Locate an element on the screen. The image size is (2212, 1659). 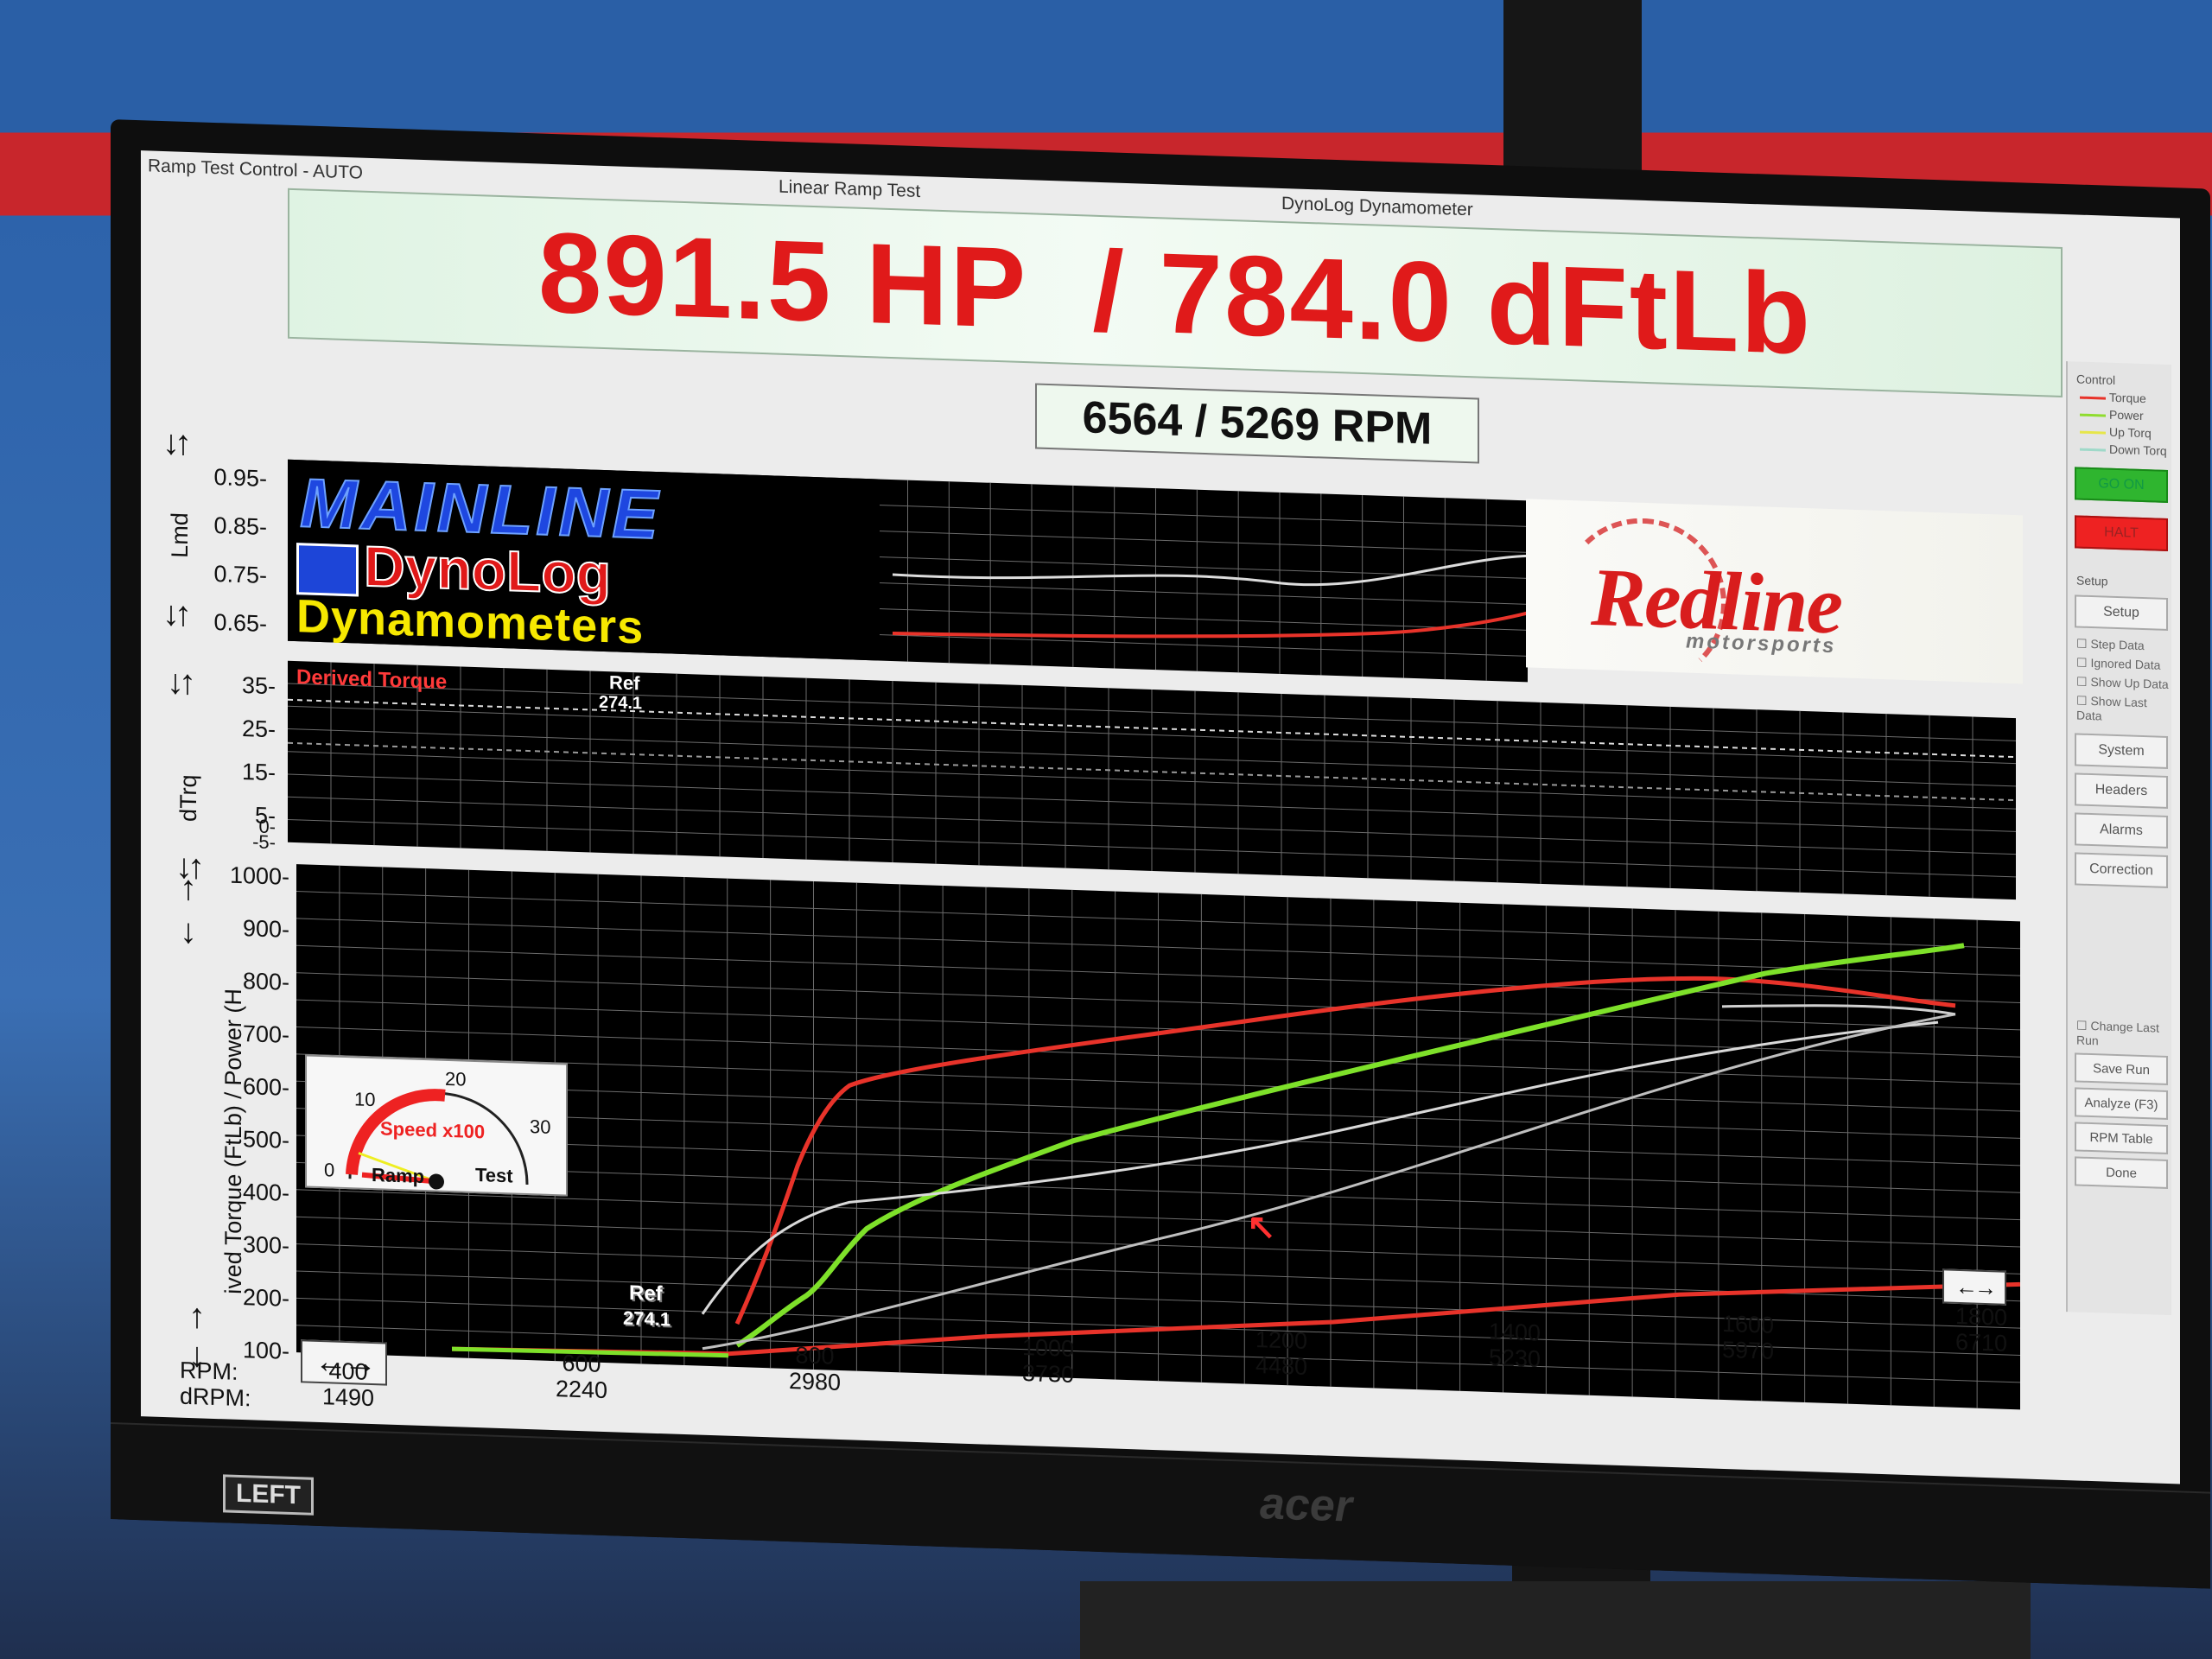
setup-title: Setup is located at coordinates (2092, 580).